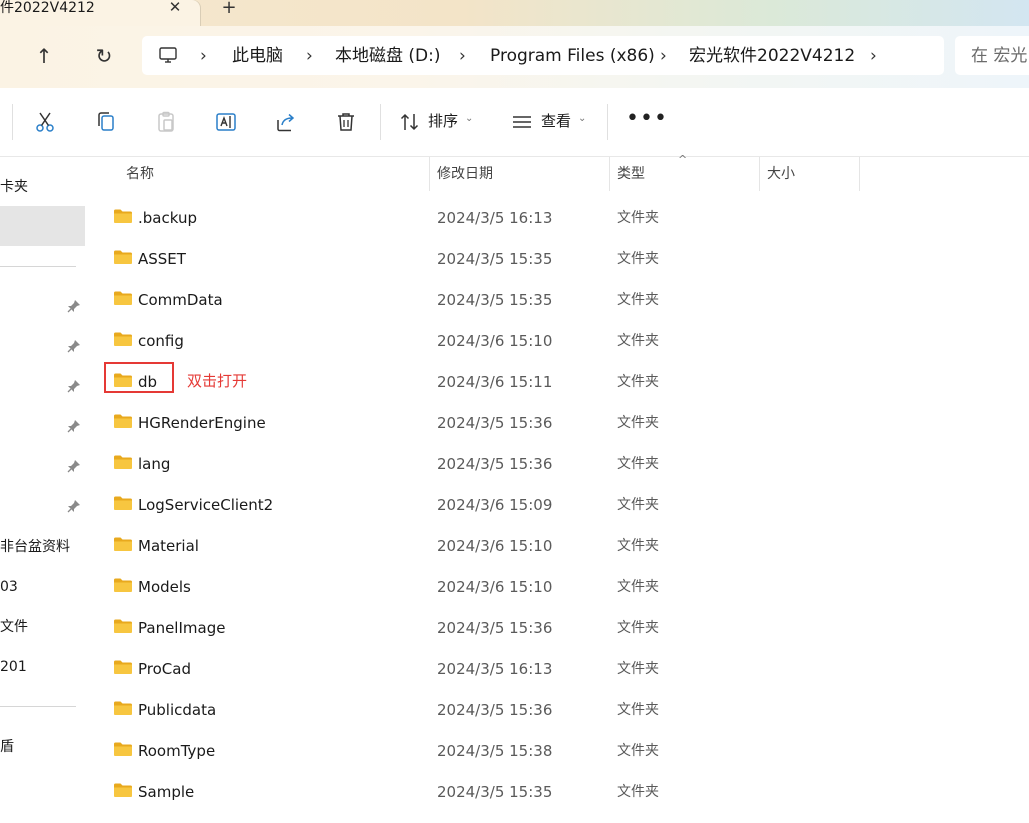 The height and width of the screenshot is (823, 1029). Describe the element at coordinates (443, 121) in the screenshot. I see `sort-button: 排序` at that location.